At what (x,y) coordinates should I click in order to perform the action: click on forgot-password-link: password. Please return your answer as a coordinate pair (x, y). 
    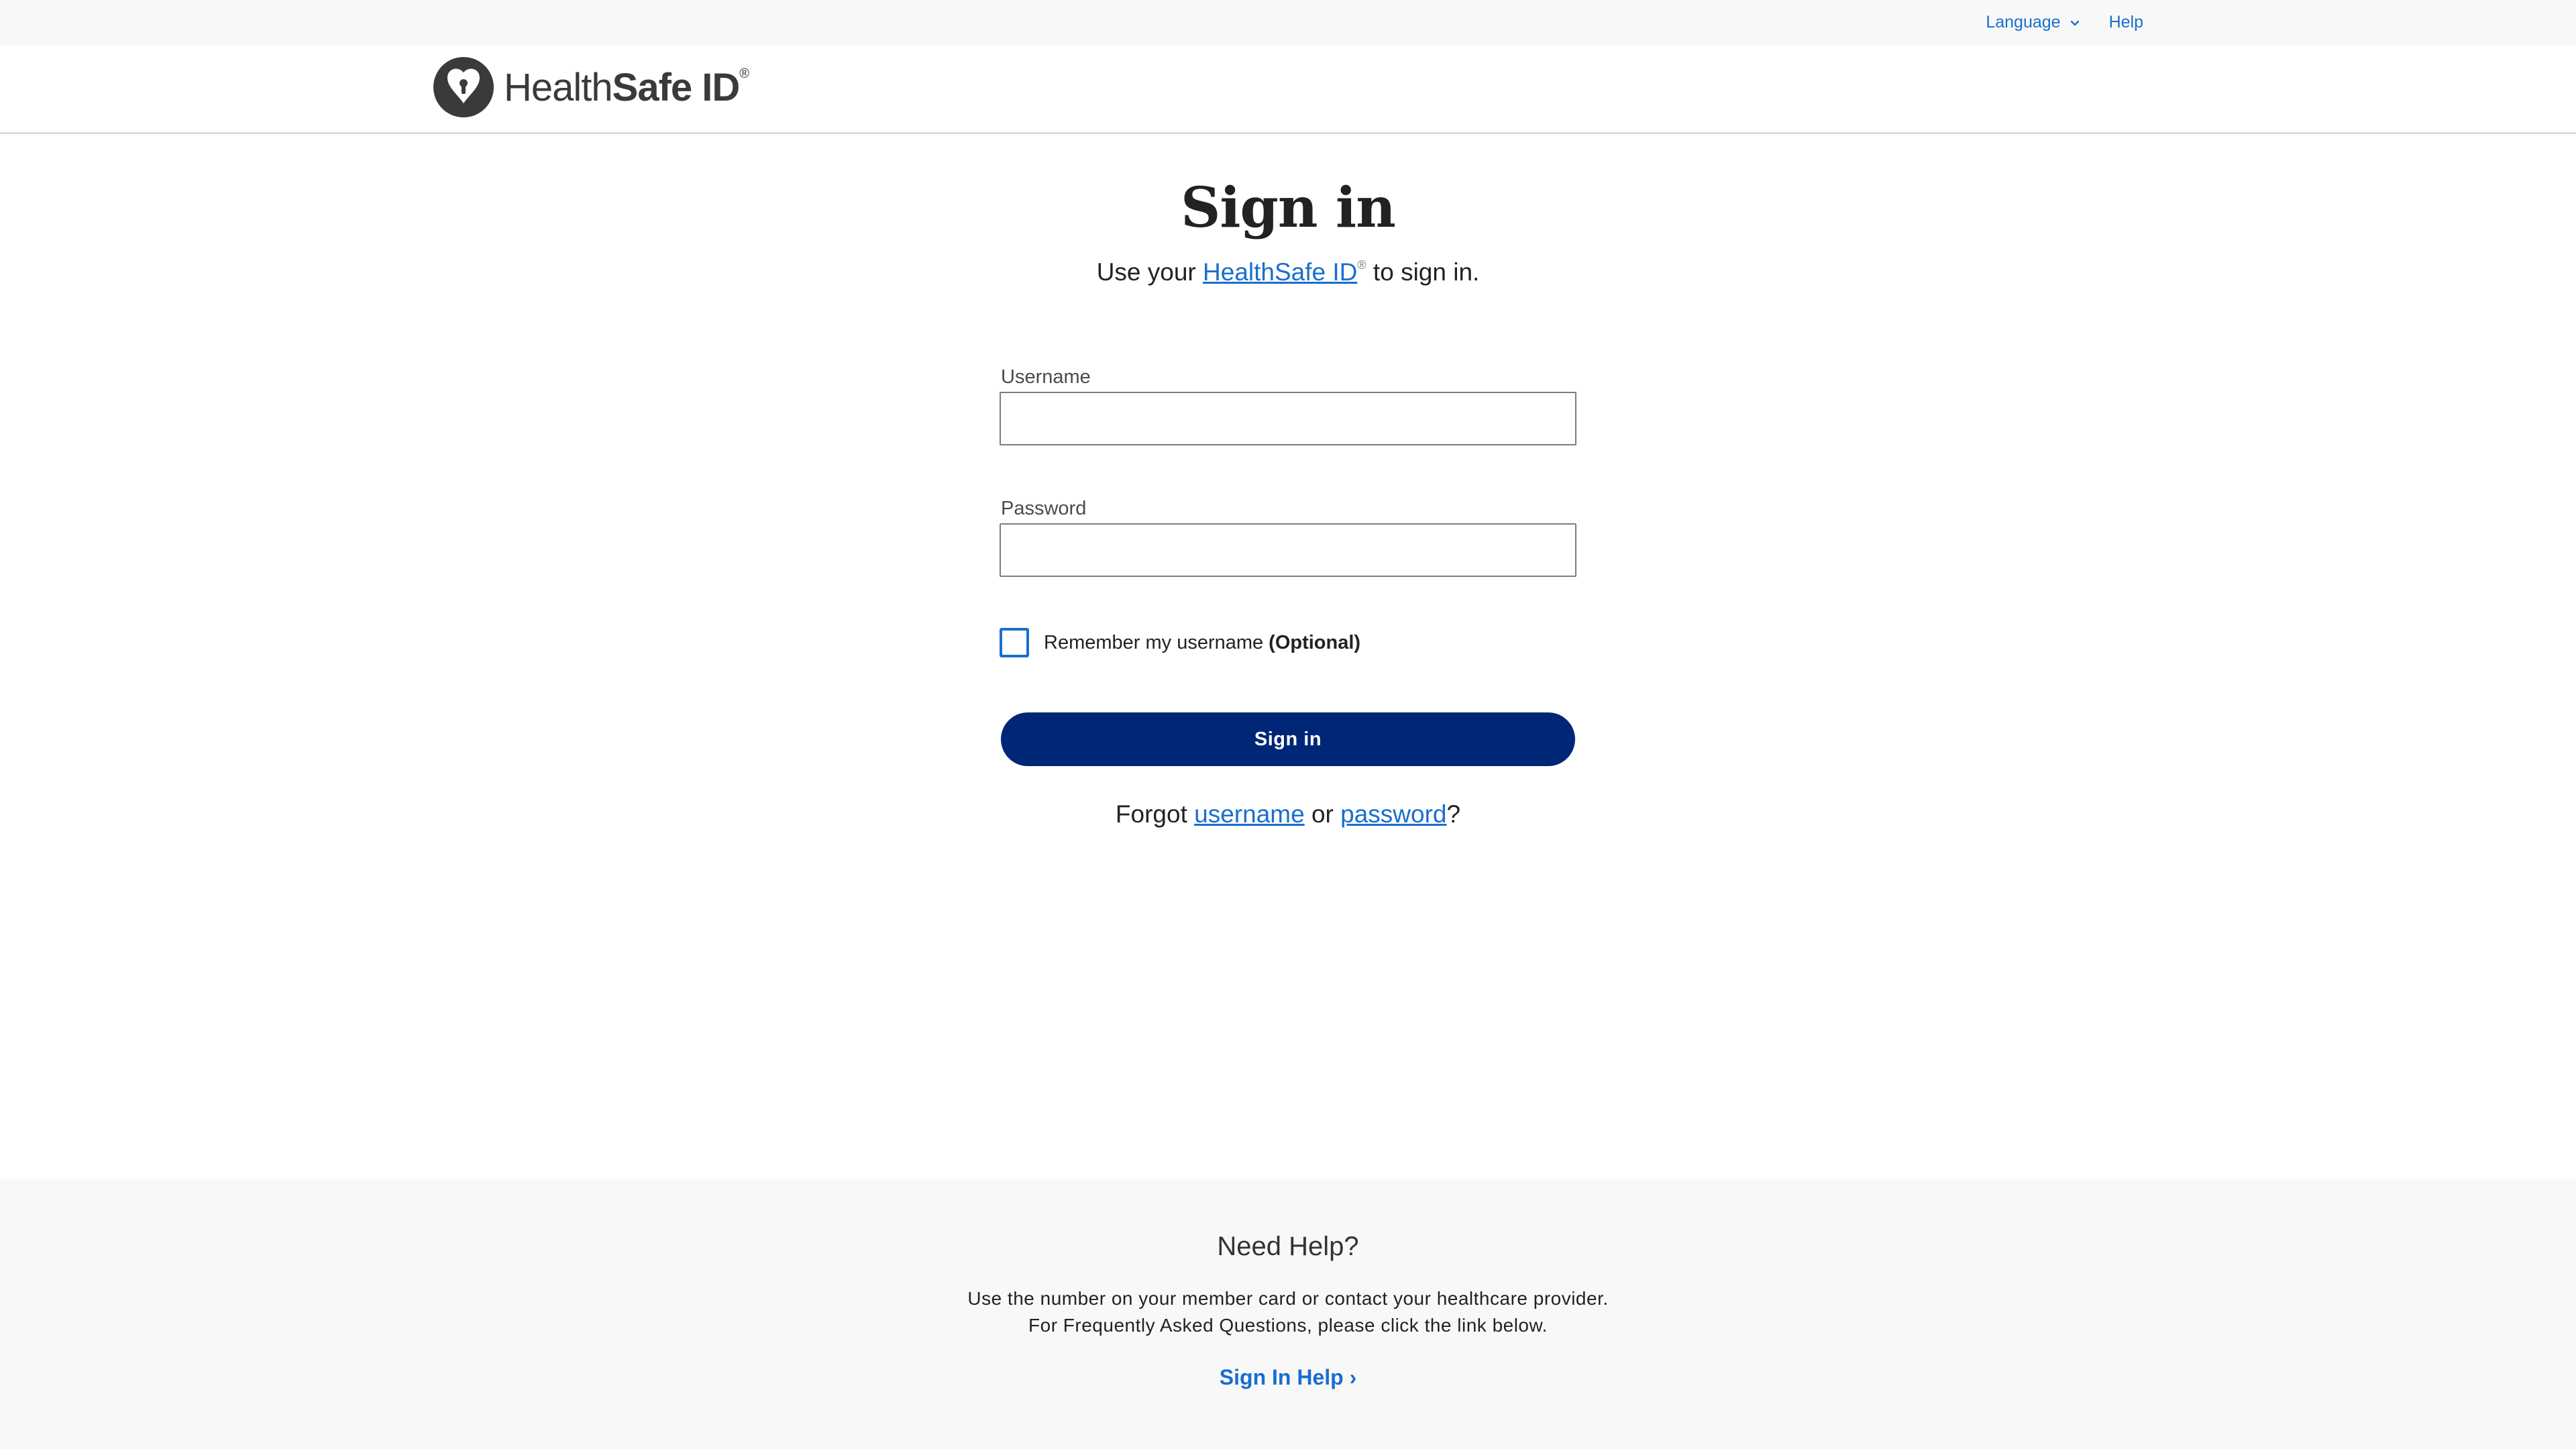
    Looking at the image, I should click on (1393, 814).